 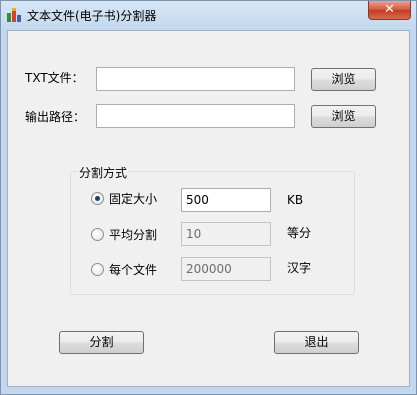 I want to click on close-button: ✕, so click(x=389, y=10).